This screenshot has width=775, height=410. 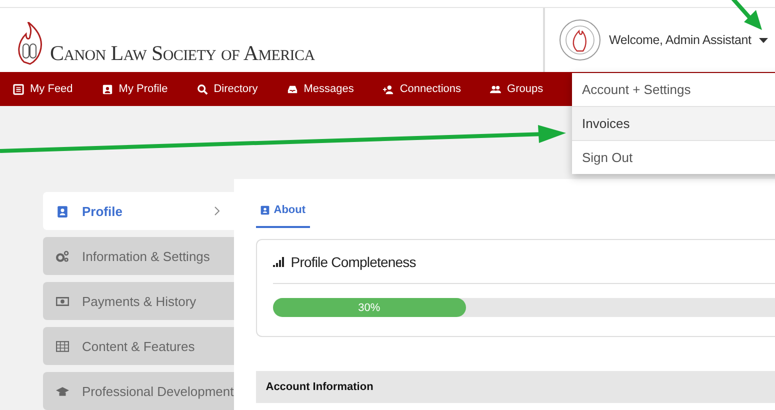 I want to click on banknote-icon, so click(x=62, y=301).